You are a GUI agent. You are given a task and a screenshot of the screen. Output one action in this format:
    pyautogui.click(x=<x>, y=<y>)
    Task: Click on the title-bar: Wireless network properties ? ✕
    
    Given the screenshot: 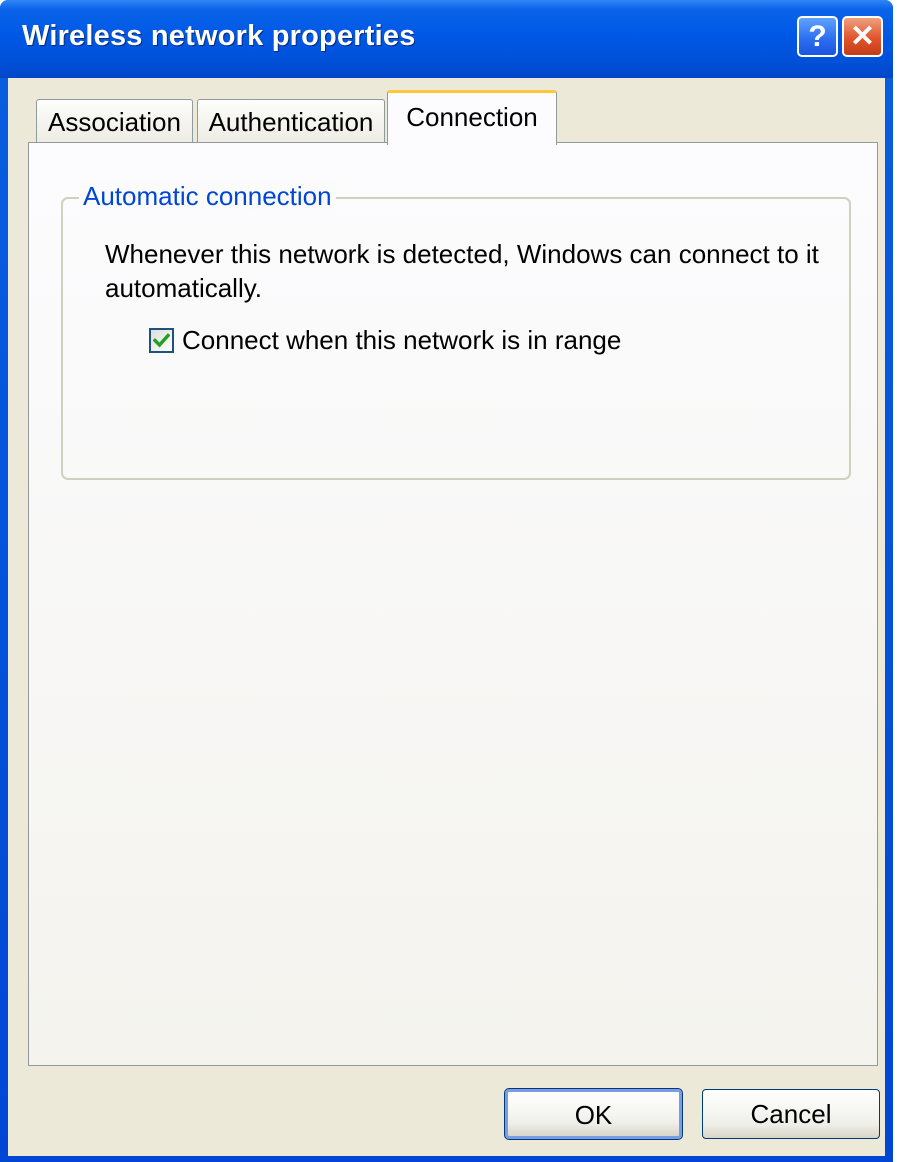 What is the action you would take?
    pyautogui.click(x=446, y=39)
    